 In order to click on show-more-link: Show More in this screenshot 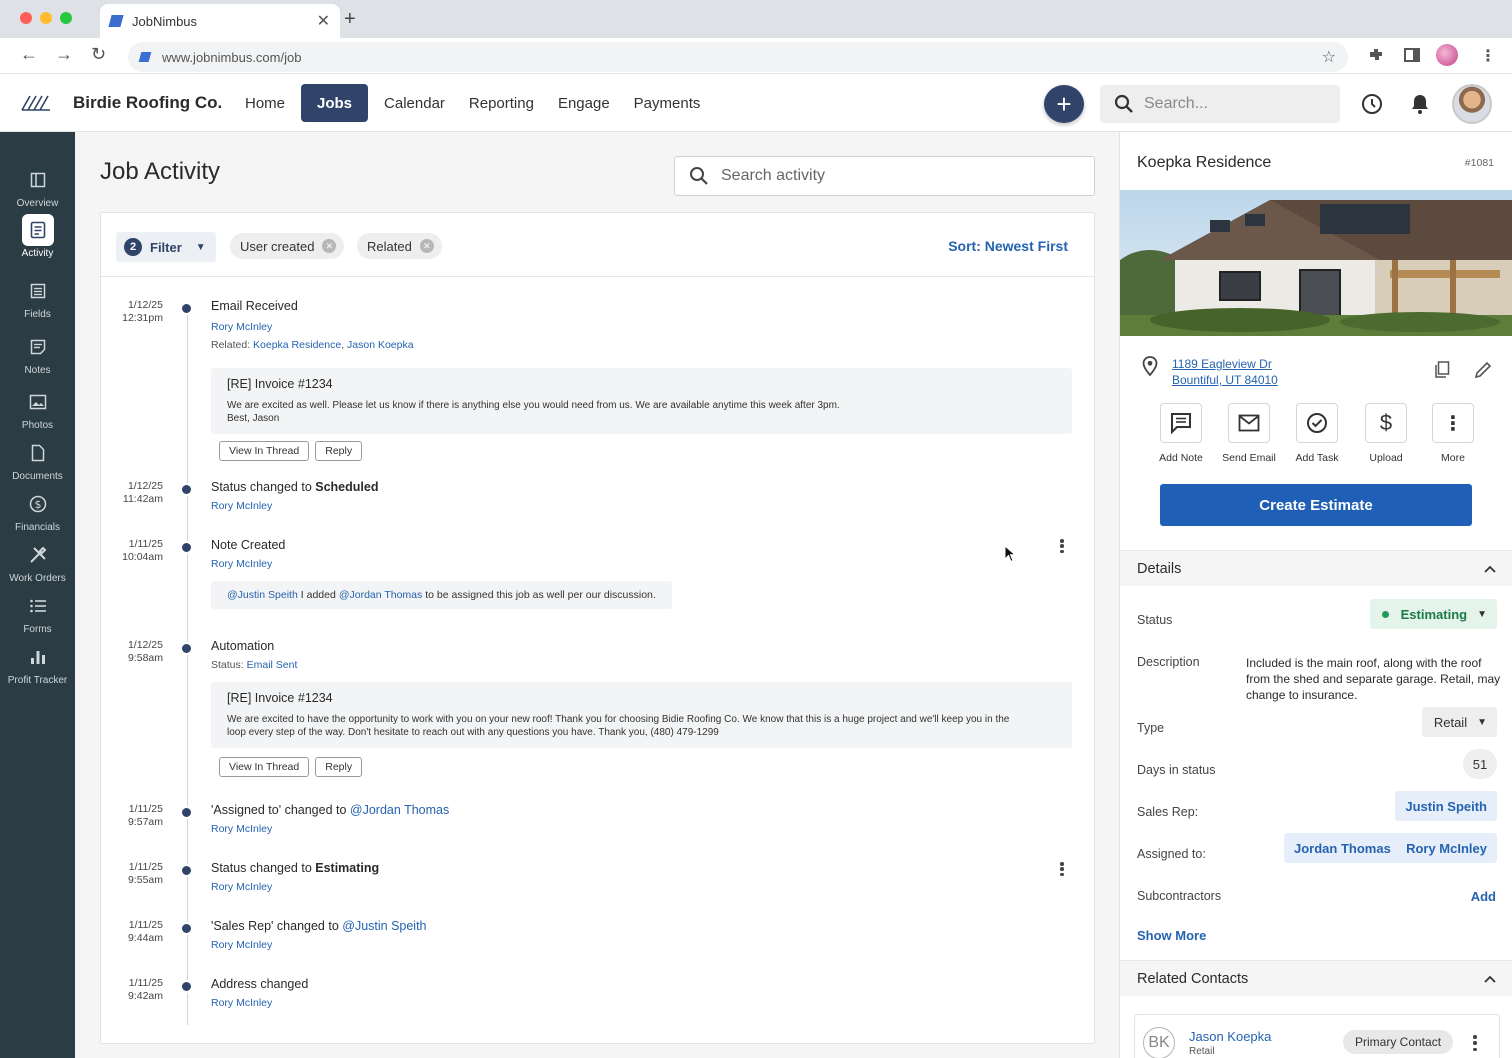, I will do `click(1171, 935)`.